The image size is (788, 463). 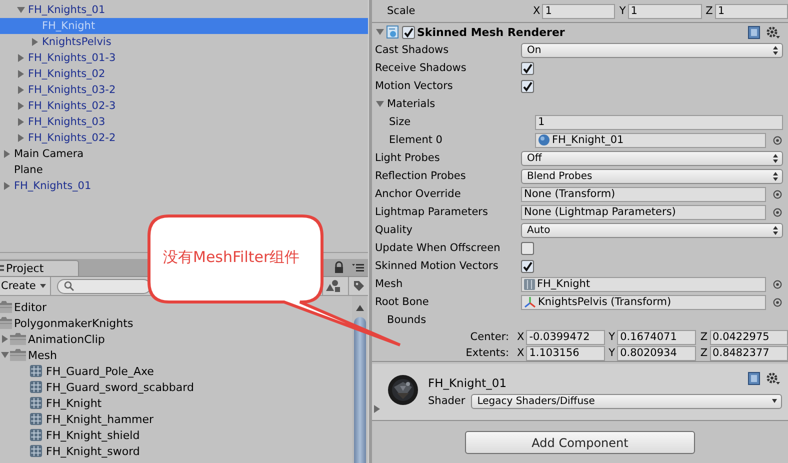 What do you see at coordinates (656, 353) in the screenshot?
I see `number-field: 0.8020934` at bounding box center [656, 353].